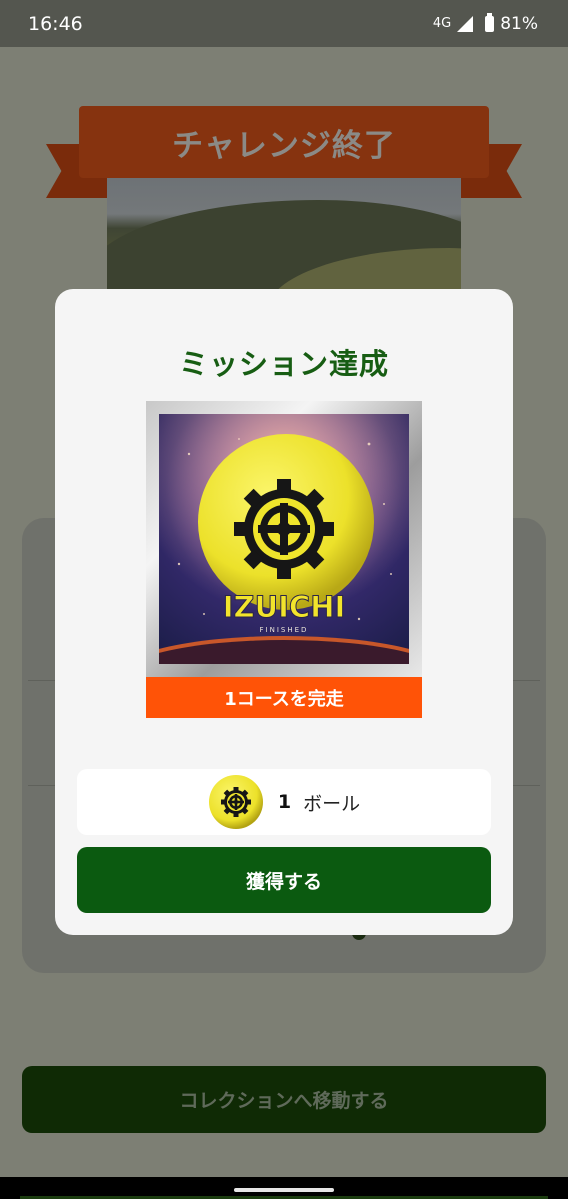  What do you see at coordinates (284, 142) in the screenshot?
I see `banner-title: チャレンジ終了` at bounding box center [284, 142].